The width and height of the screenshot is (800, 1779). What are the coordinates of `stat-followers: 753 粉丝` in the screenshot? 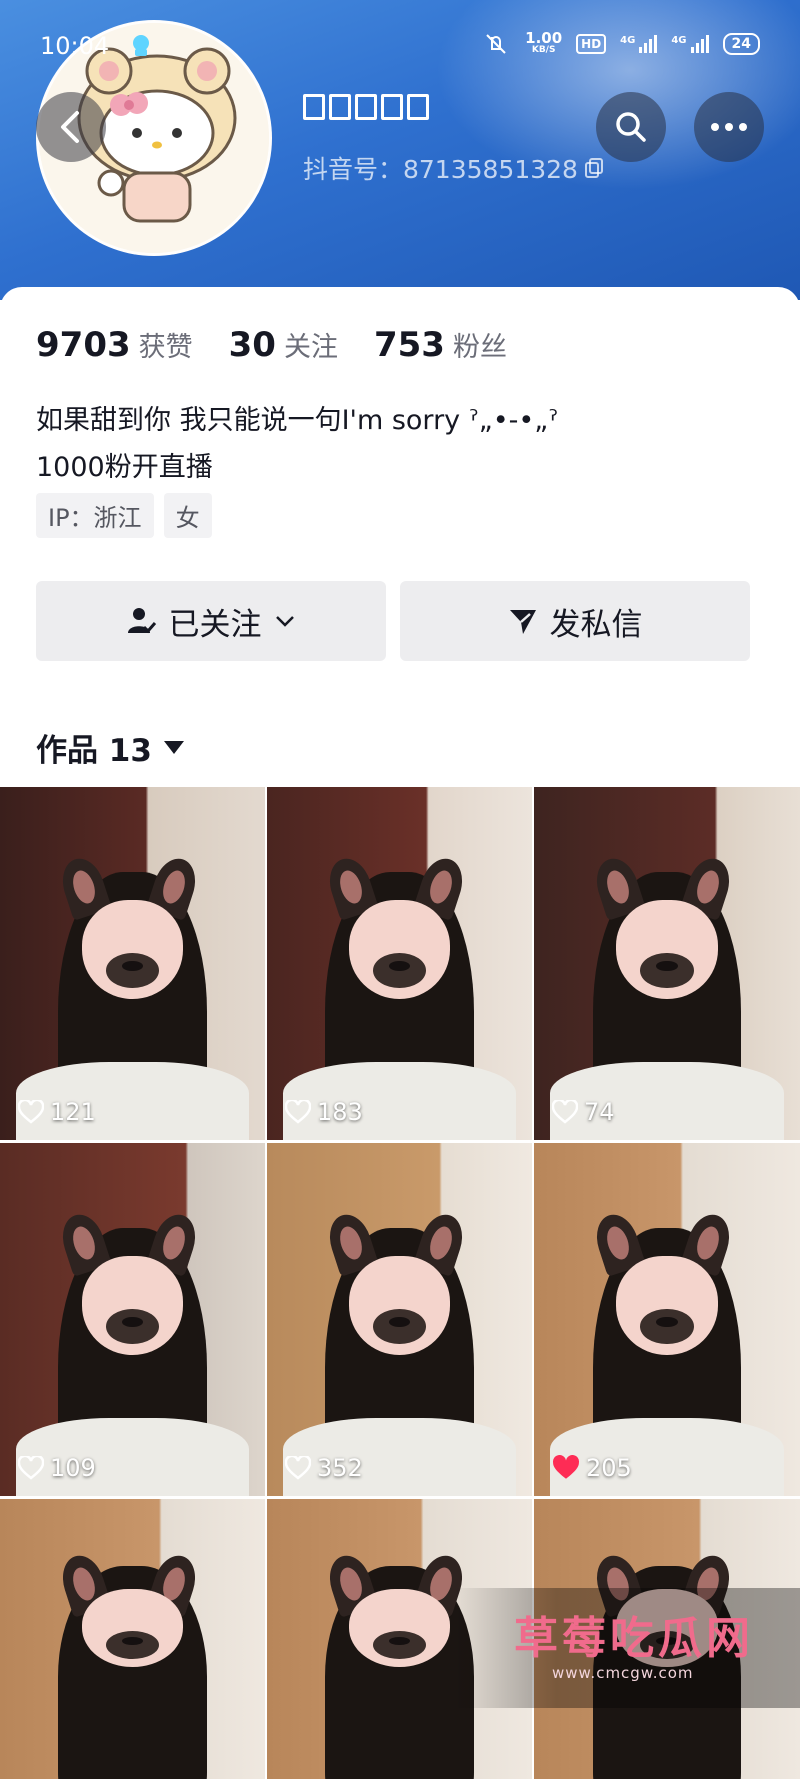 It's located at (440, 345).